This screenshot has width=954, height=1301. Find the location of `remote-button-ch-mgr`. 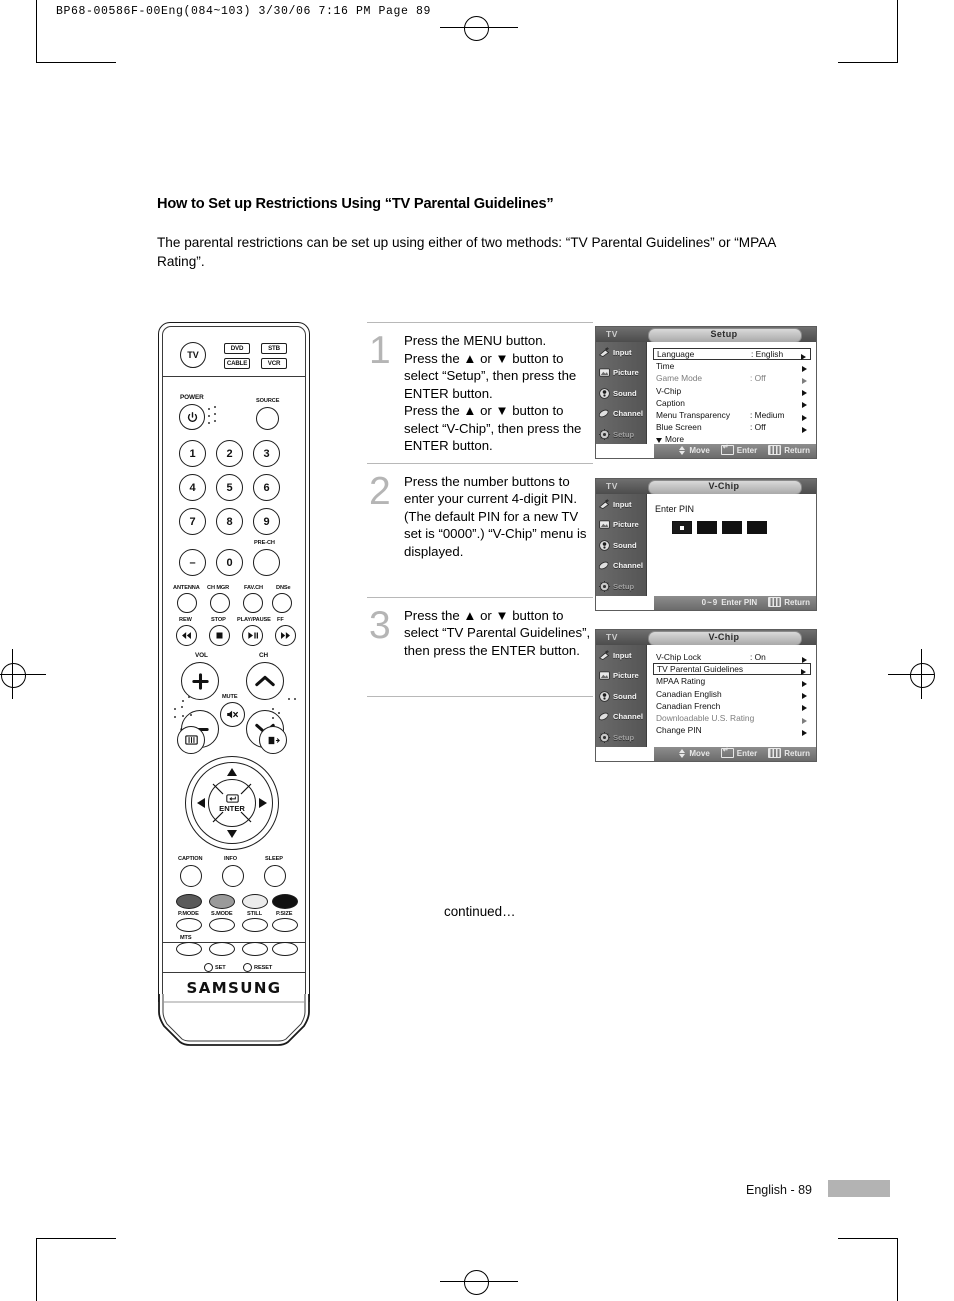

remote-button-ch-mgr is located at coordinates (220, 603).